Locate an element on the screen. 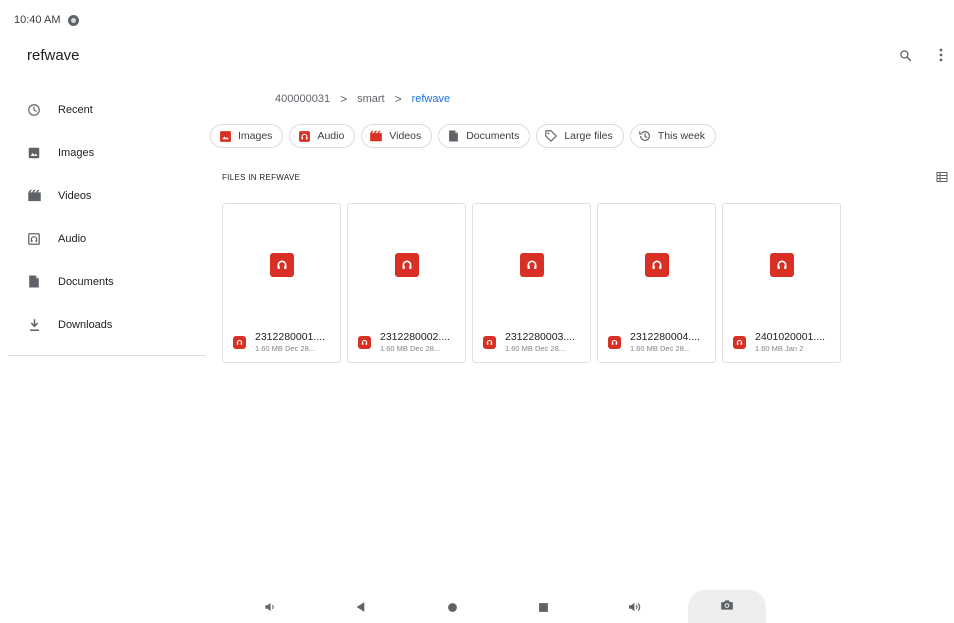  chip-label: Videos is located at coordinates (405, 136).